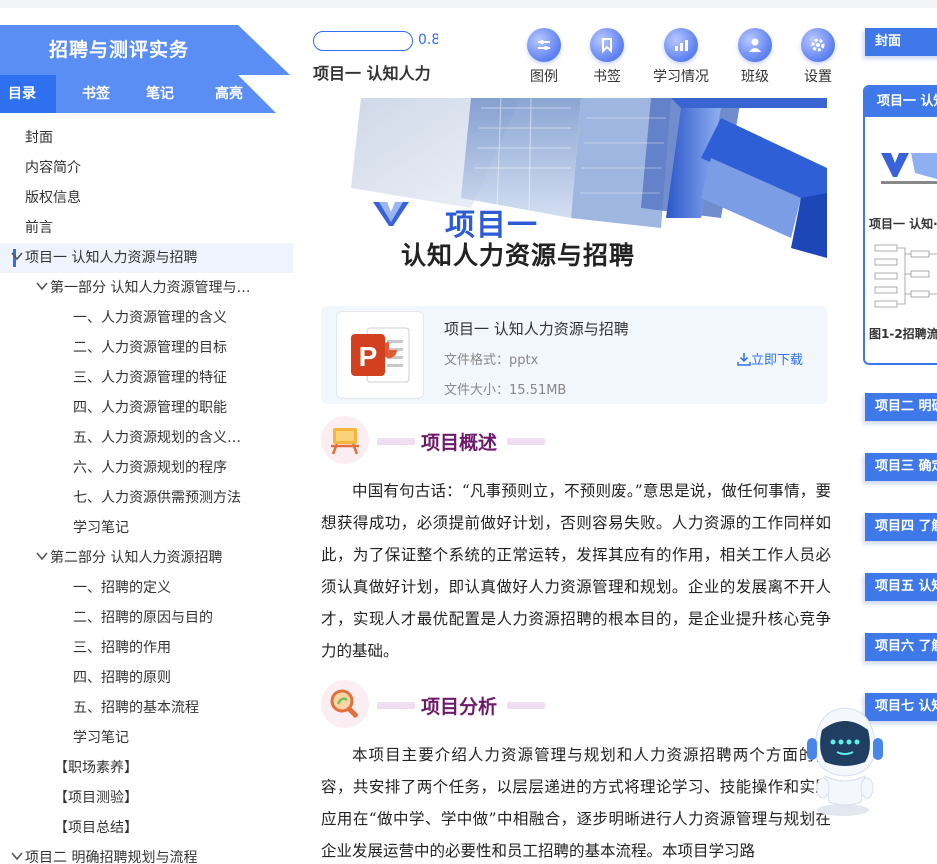 This screenshot has width=937, height=864. What do you see at coordinates (143, 618) in the screenshot?
I see `toc-item-label: 二、招聘的原因与目的` at bounding box center [143, 618].